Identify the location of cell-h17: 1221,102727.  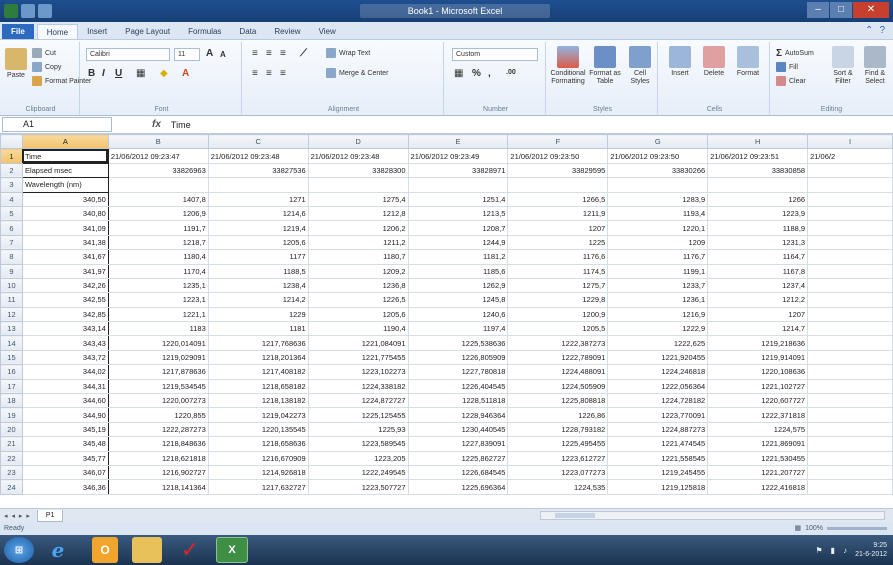
(758, 386).